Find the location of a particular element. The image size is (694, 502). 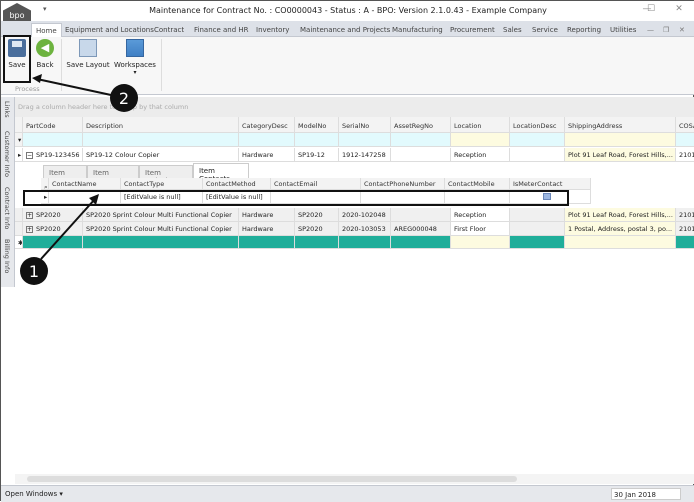

save-highlight-box is located at coordinates (17, 59).